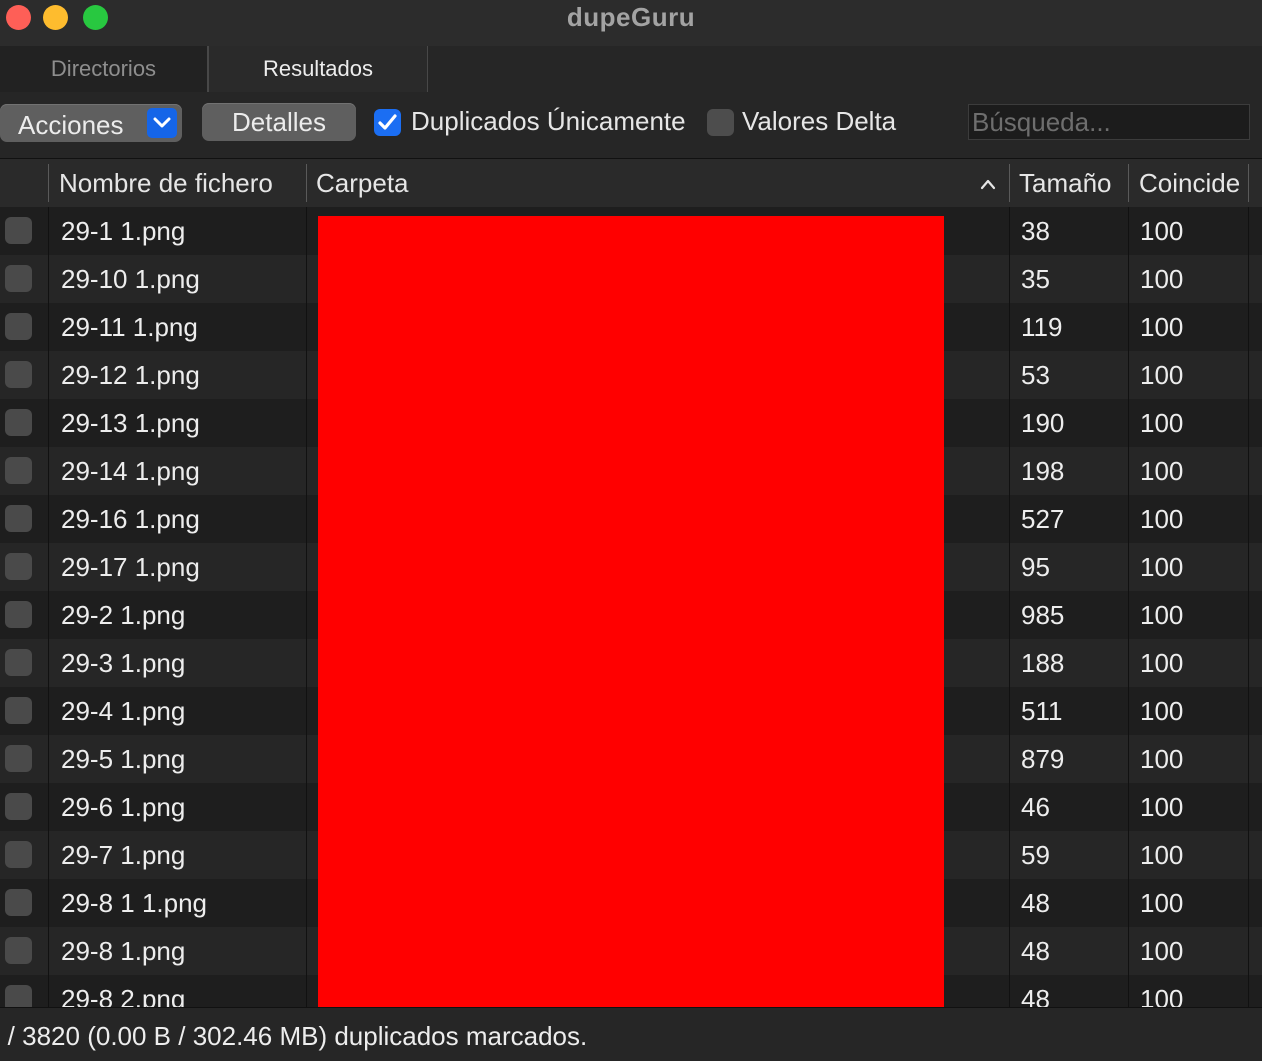 The width and height of the screenshot is (1262, 1061). What do you see at coordinates (1043, 663) in the screenshot?
I see `row-size: 188` at bounding box center [1043, 663].